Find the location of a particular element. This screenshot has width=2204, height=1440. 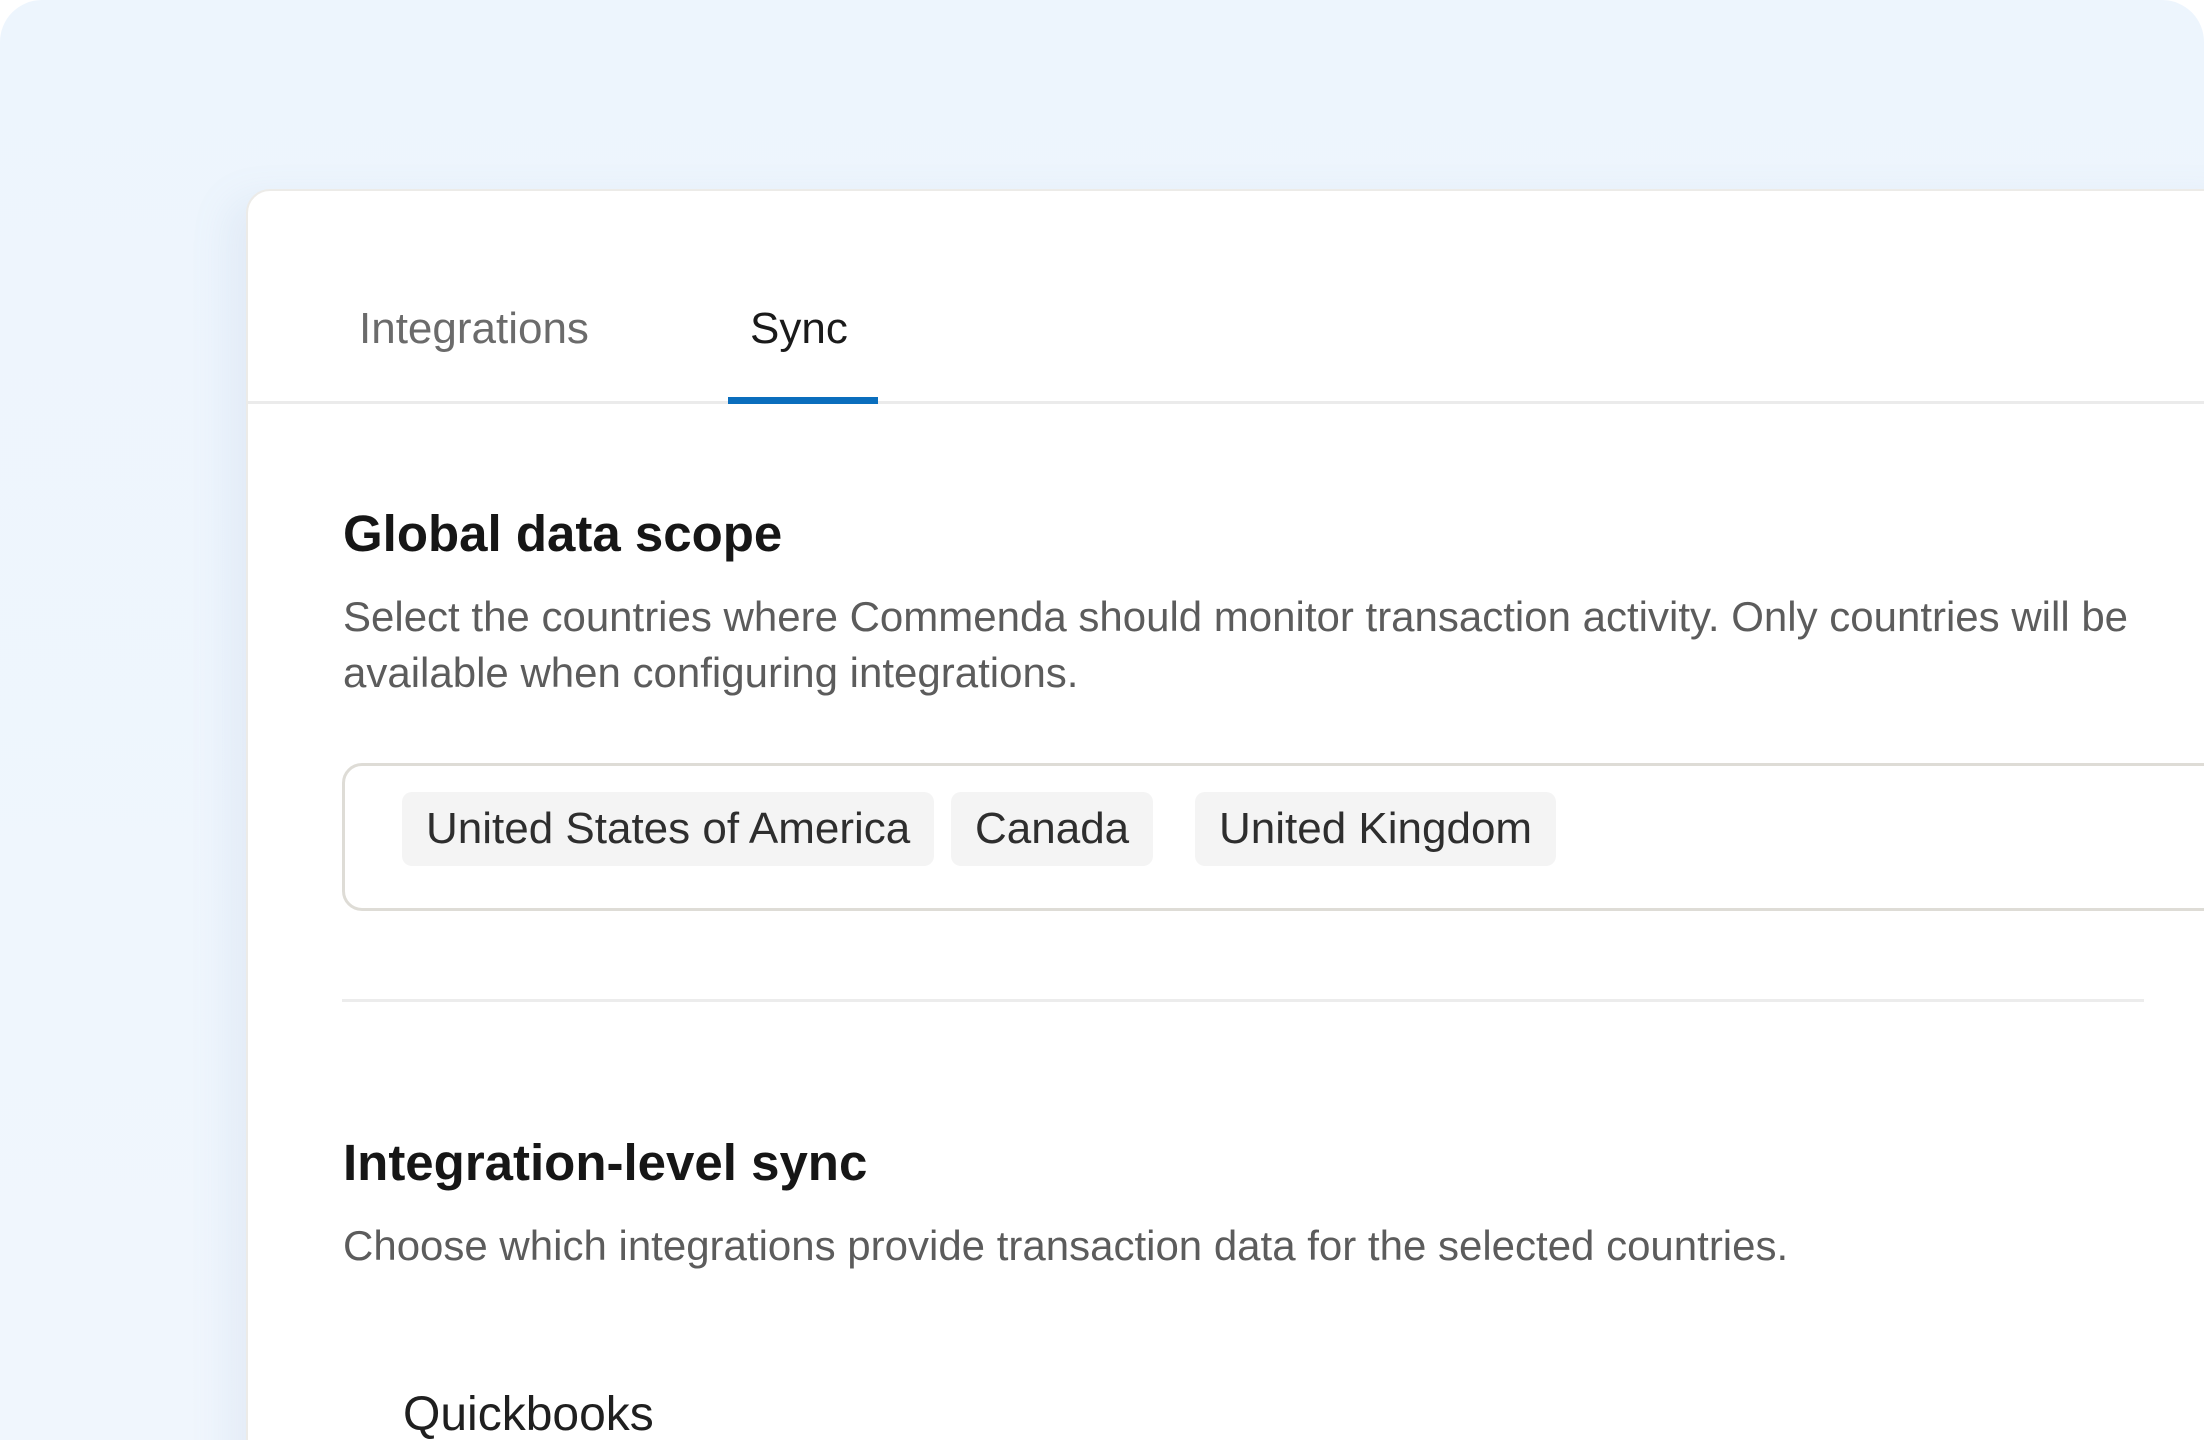

section-divider is located at coordinates (1243, 1000).